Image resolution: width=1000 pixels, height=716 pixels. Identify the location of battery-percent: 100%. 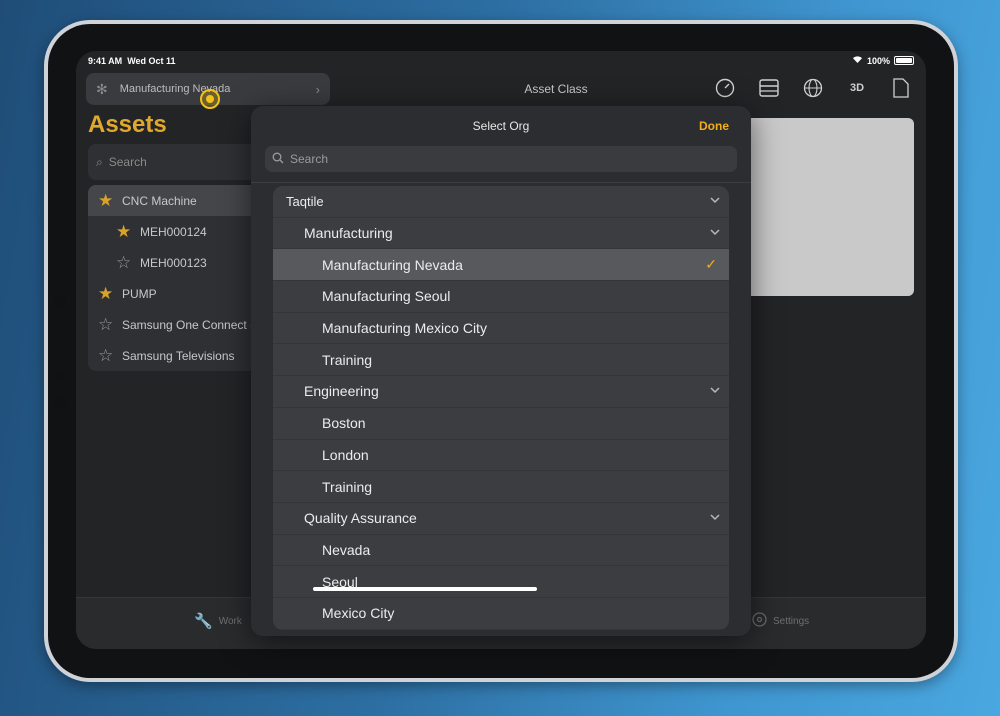
(878, 60).